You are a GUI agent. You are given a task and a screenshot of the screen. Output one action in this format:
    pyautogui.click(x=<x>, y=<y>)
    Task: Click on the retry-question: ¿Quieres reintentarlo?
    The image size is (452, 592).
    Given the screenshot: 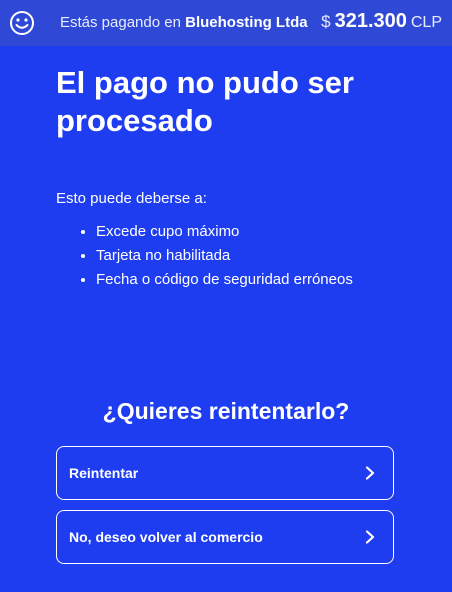 What is the action you would take?
    pyautogui.click(x=226, y=411)
    